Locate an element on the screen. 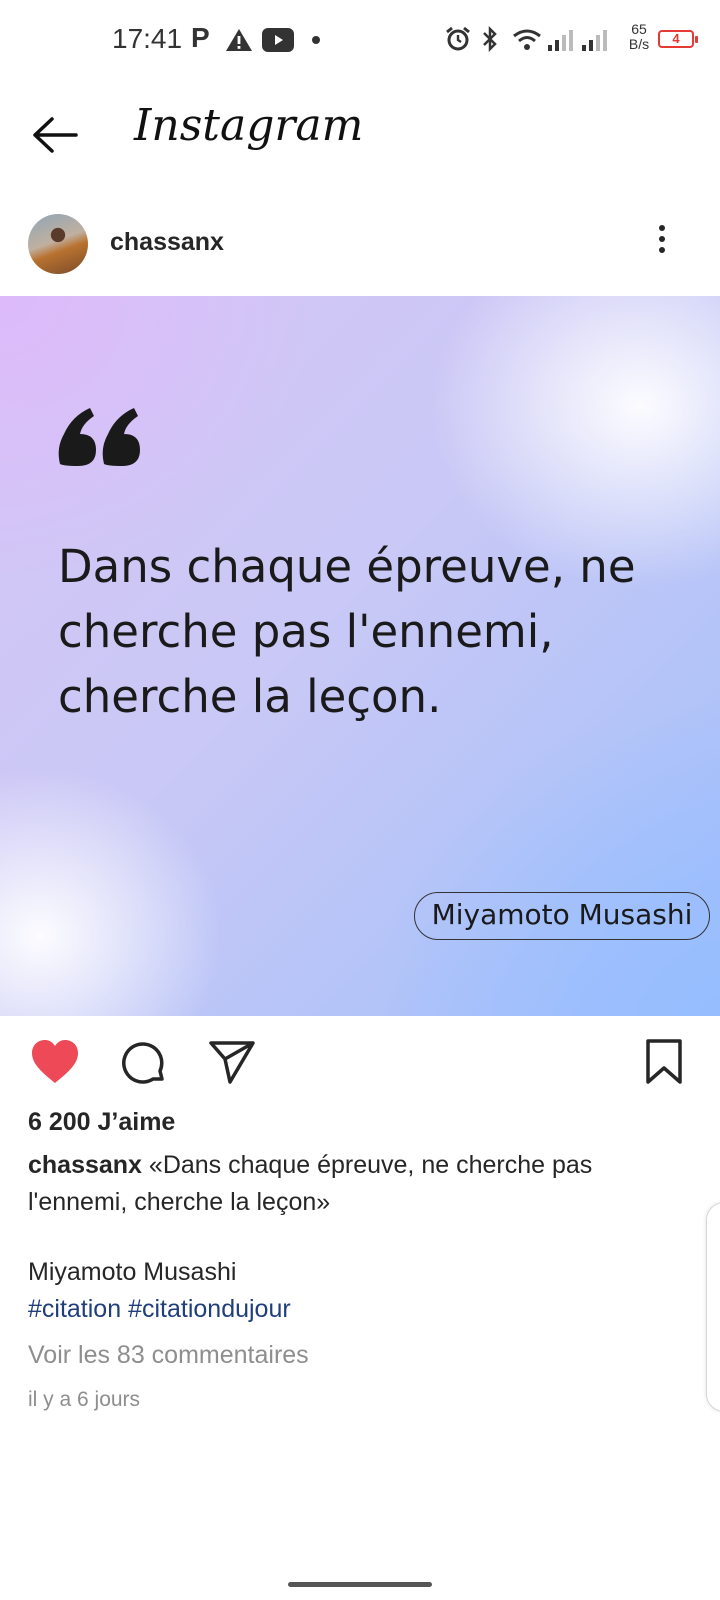 This screenshot has width=720, height=1600. warning-icon is located at coordinates (239, 40).